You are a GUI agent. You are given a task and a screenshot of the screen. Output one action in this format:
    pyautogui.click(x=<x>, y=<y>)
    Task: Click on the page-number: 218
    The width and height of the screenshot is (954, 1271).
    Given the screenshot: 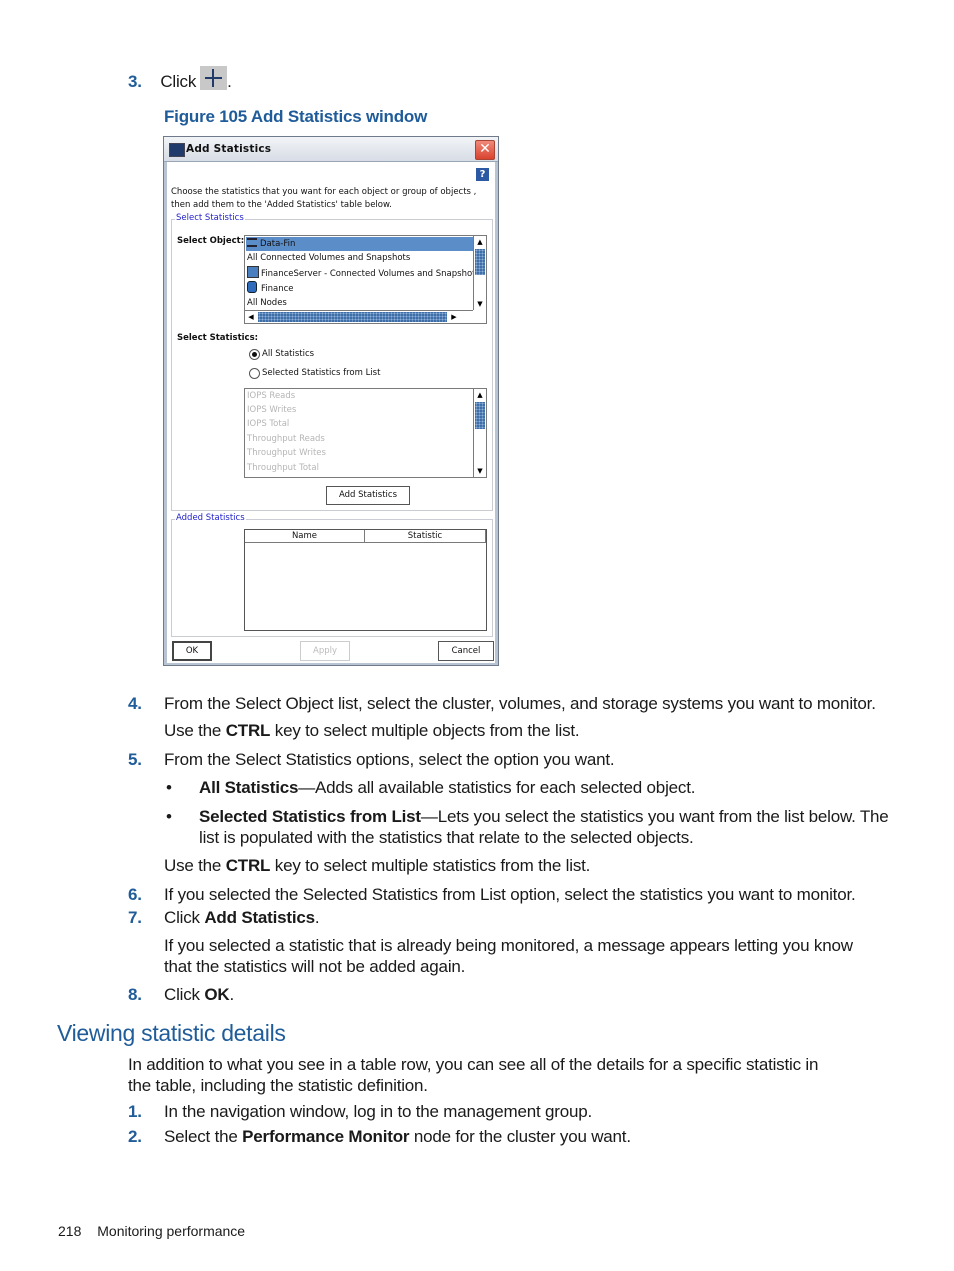 What is the action you would take?
    pyautogui.click(x=70, y=1231)
    